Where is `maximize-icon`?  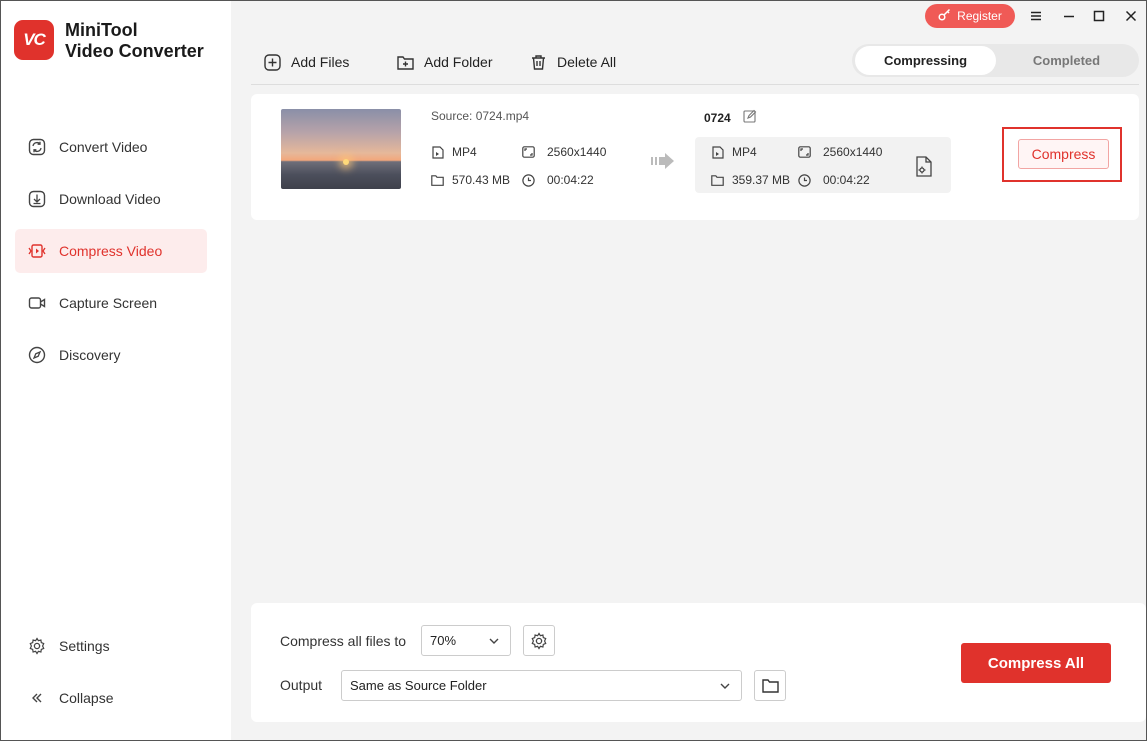
maximize-icon is located at coordinates (1099, 16).